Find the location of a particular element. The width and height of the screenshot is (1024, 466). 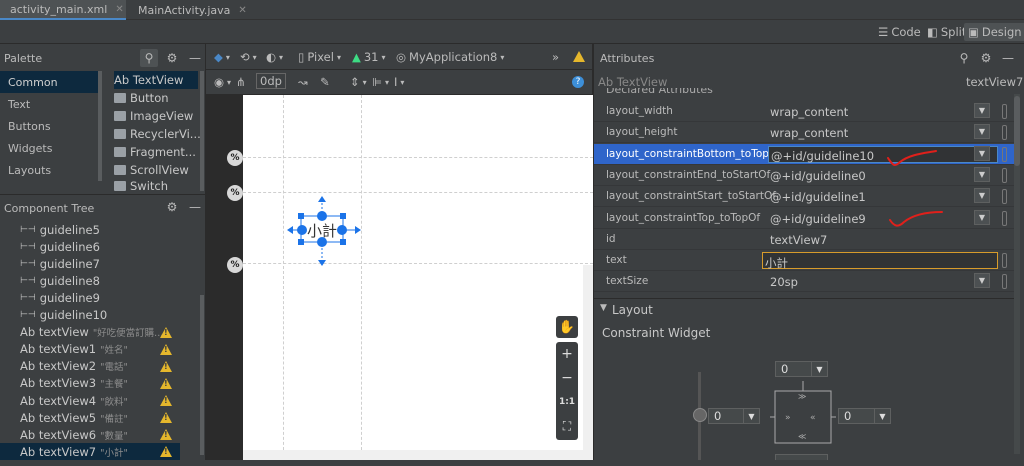

code-mode-button: ☰ Code is located at coordinates (899, 32).